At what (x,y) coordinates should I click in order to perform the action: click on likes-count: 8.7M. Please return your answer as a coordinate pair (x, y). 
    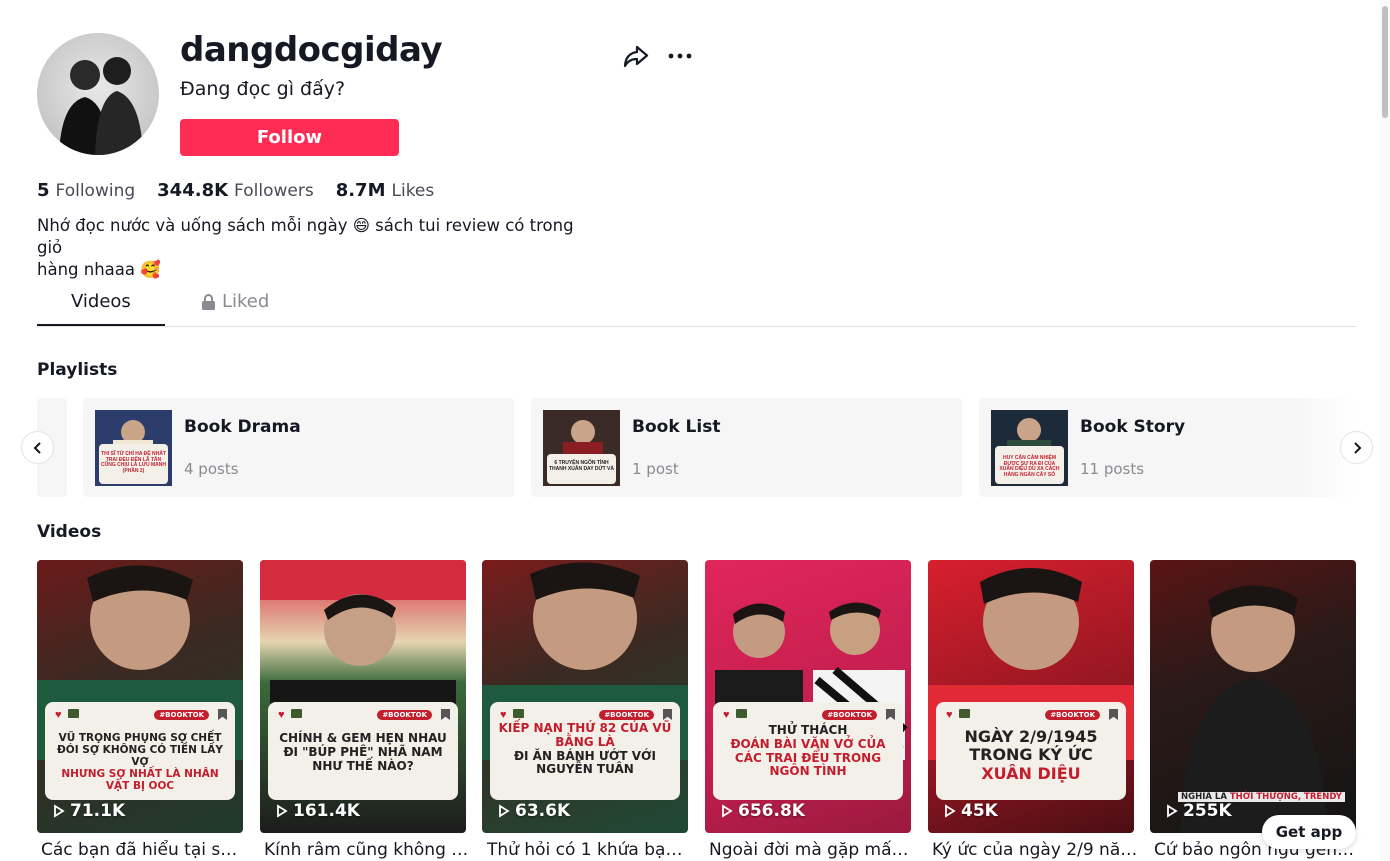
    Looking at the image, I should click on (360, 190).